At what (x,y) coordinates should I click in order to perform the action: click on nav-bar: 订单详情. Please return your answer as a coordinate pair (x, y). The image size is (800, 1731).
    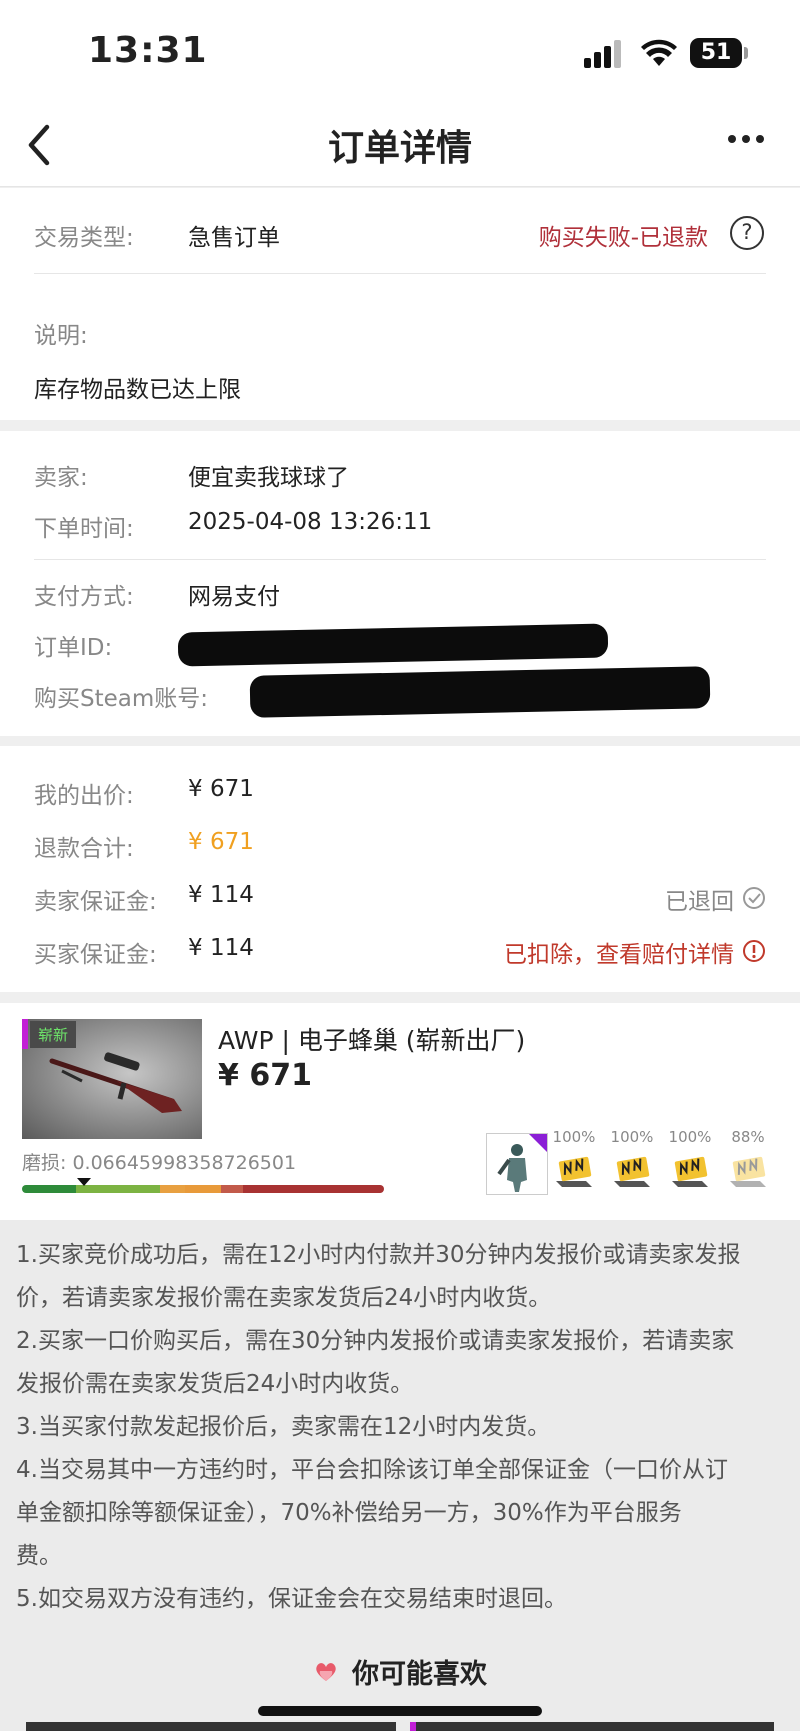
    Looking at the image, I should click on (400, 146).